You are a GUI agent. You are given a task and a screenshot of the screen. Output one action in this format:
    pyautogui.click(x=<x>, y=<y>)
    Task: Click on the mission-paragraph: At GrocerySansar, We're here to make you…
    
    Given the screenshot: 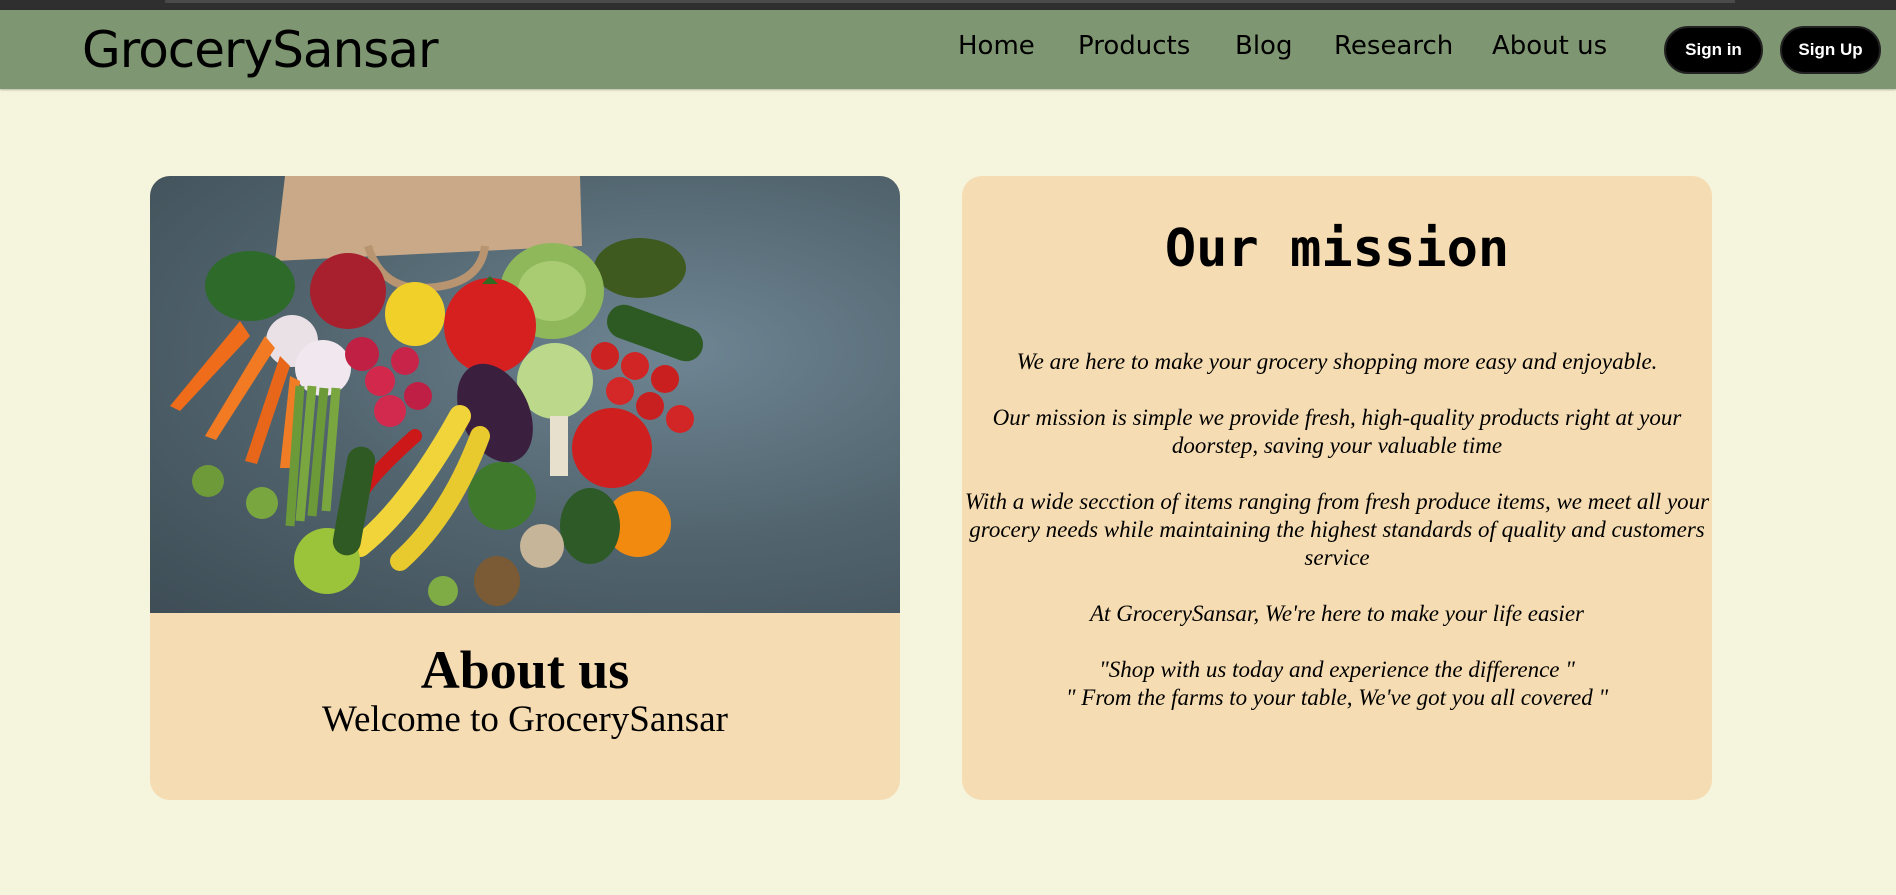 What is the action you would take?
    pyautogui.click(x=1337, y=613)
    